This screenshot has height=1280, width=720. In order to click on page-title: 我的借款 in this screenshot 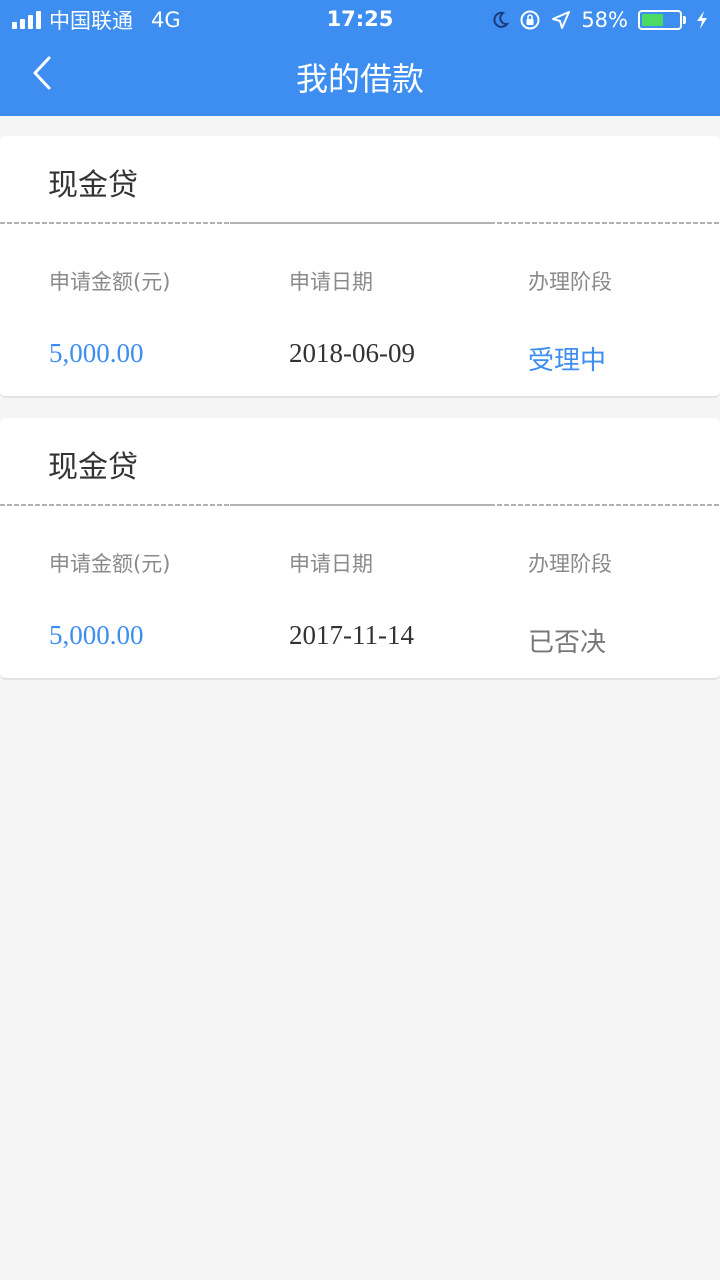, I will do `click(359, 79)`.